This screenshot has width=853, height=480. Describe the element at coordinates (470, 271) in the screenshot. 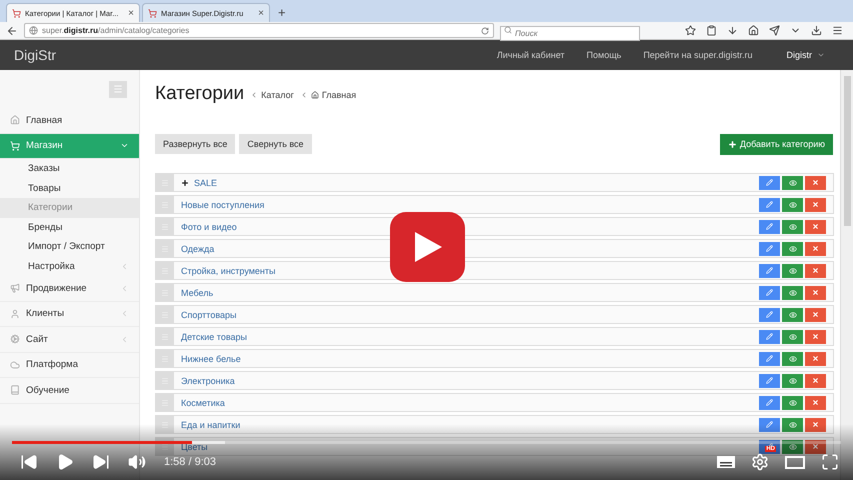

I see `category-link: Стройка, инструменты` at that location.